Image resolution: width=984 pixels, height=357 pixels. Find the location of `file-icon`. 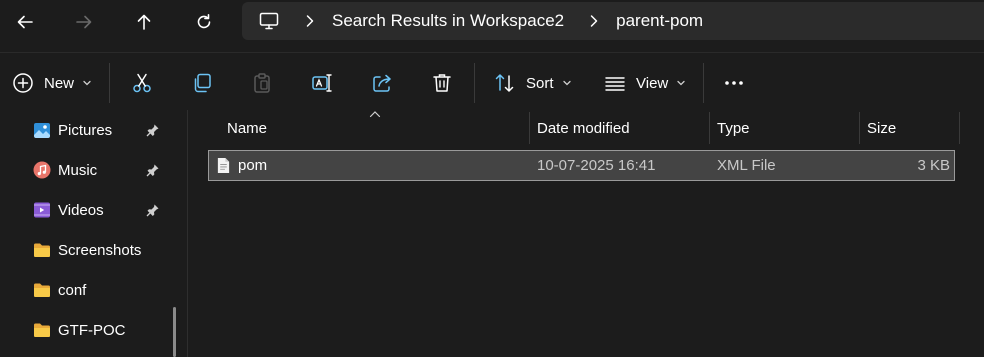

file-icon is located at coordinates (223, 165).